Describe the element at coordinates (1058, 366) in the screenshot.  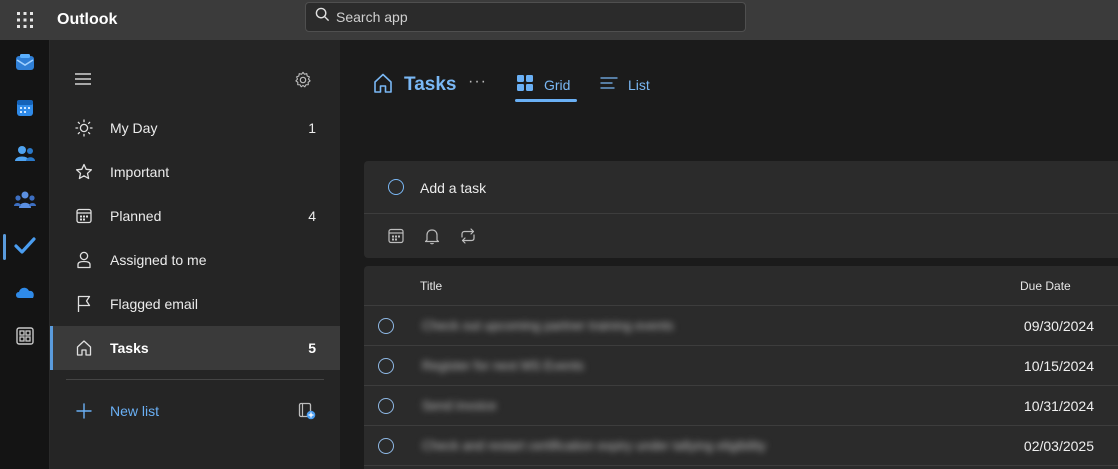
I see `task-due-date: 10/15/2024` at that location.